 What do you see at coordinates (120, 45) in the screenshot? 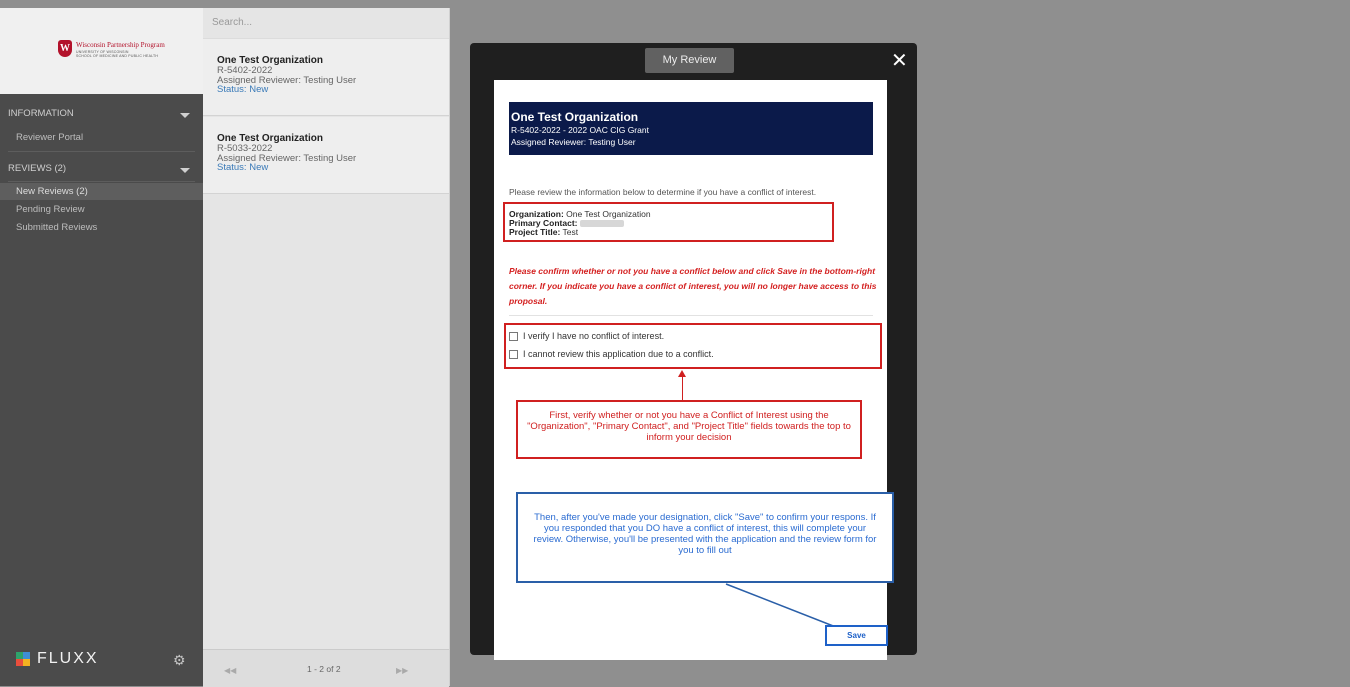
I see `logo-title: Wisconsin Partnership Program` at bounding box center [120, 45].